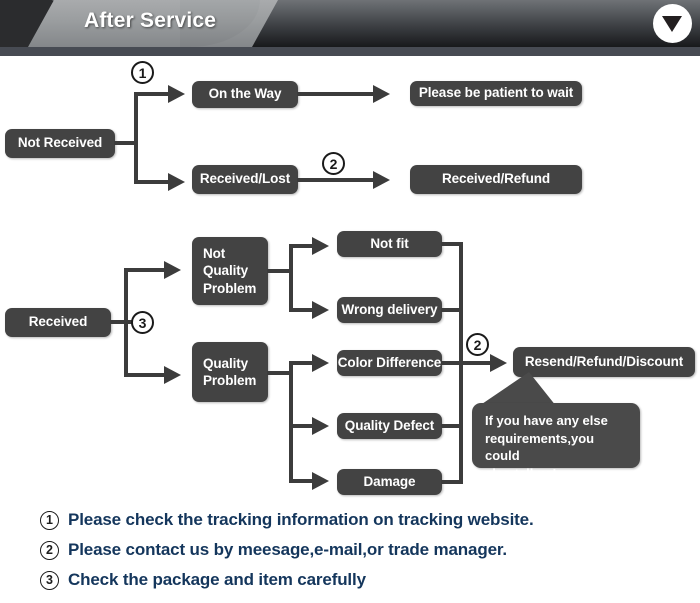 Image resolution: width=700 pixels, height=603 pixels. What do you see at coordinates (381, 94) in the screenshot?
I see `arrow-to-please-wait` at bounding box center [381, 94].